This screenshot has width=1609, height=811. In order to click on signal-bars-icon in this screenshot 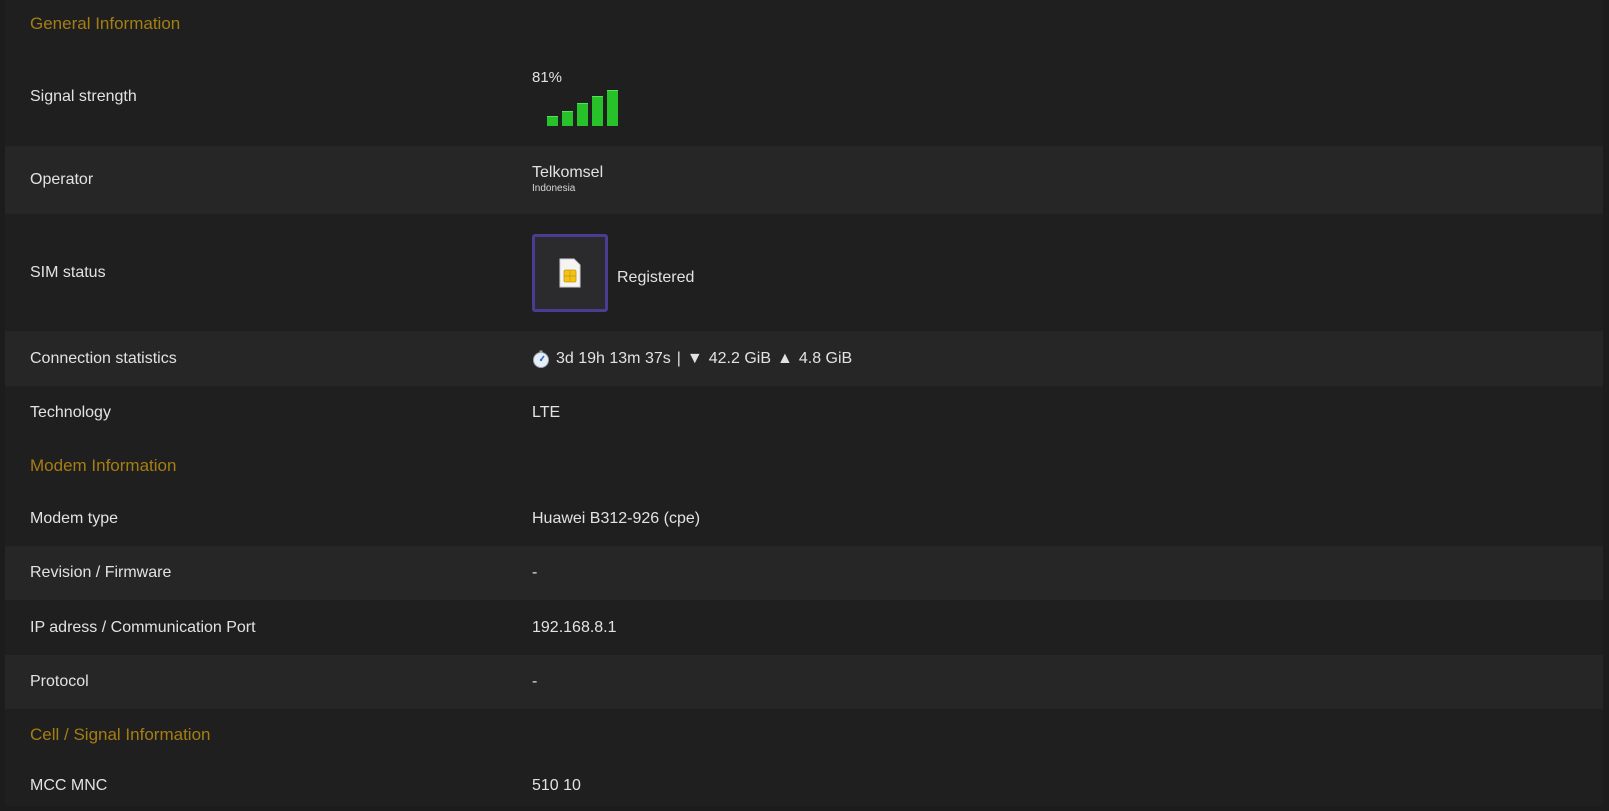, I will do `click(1067, 107)`.